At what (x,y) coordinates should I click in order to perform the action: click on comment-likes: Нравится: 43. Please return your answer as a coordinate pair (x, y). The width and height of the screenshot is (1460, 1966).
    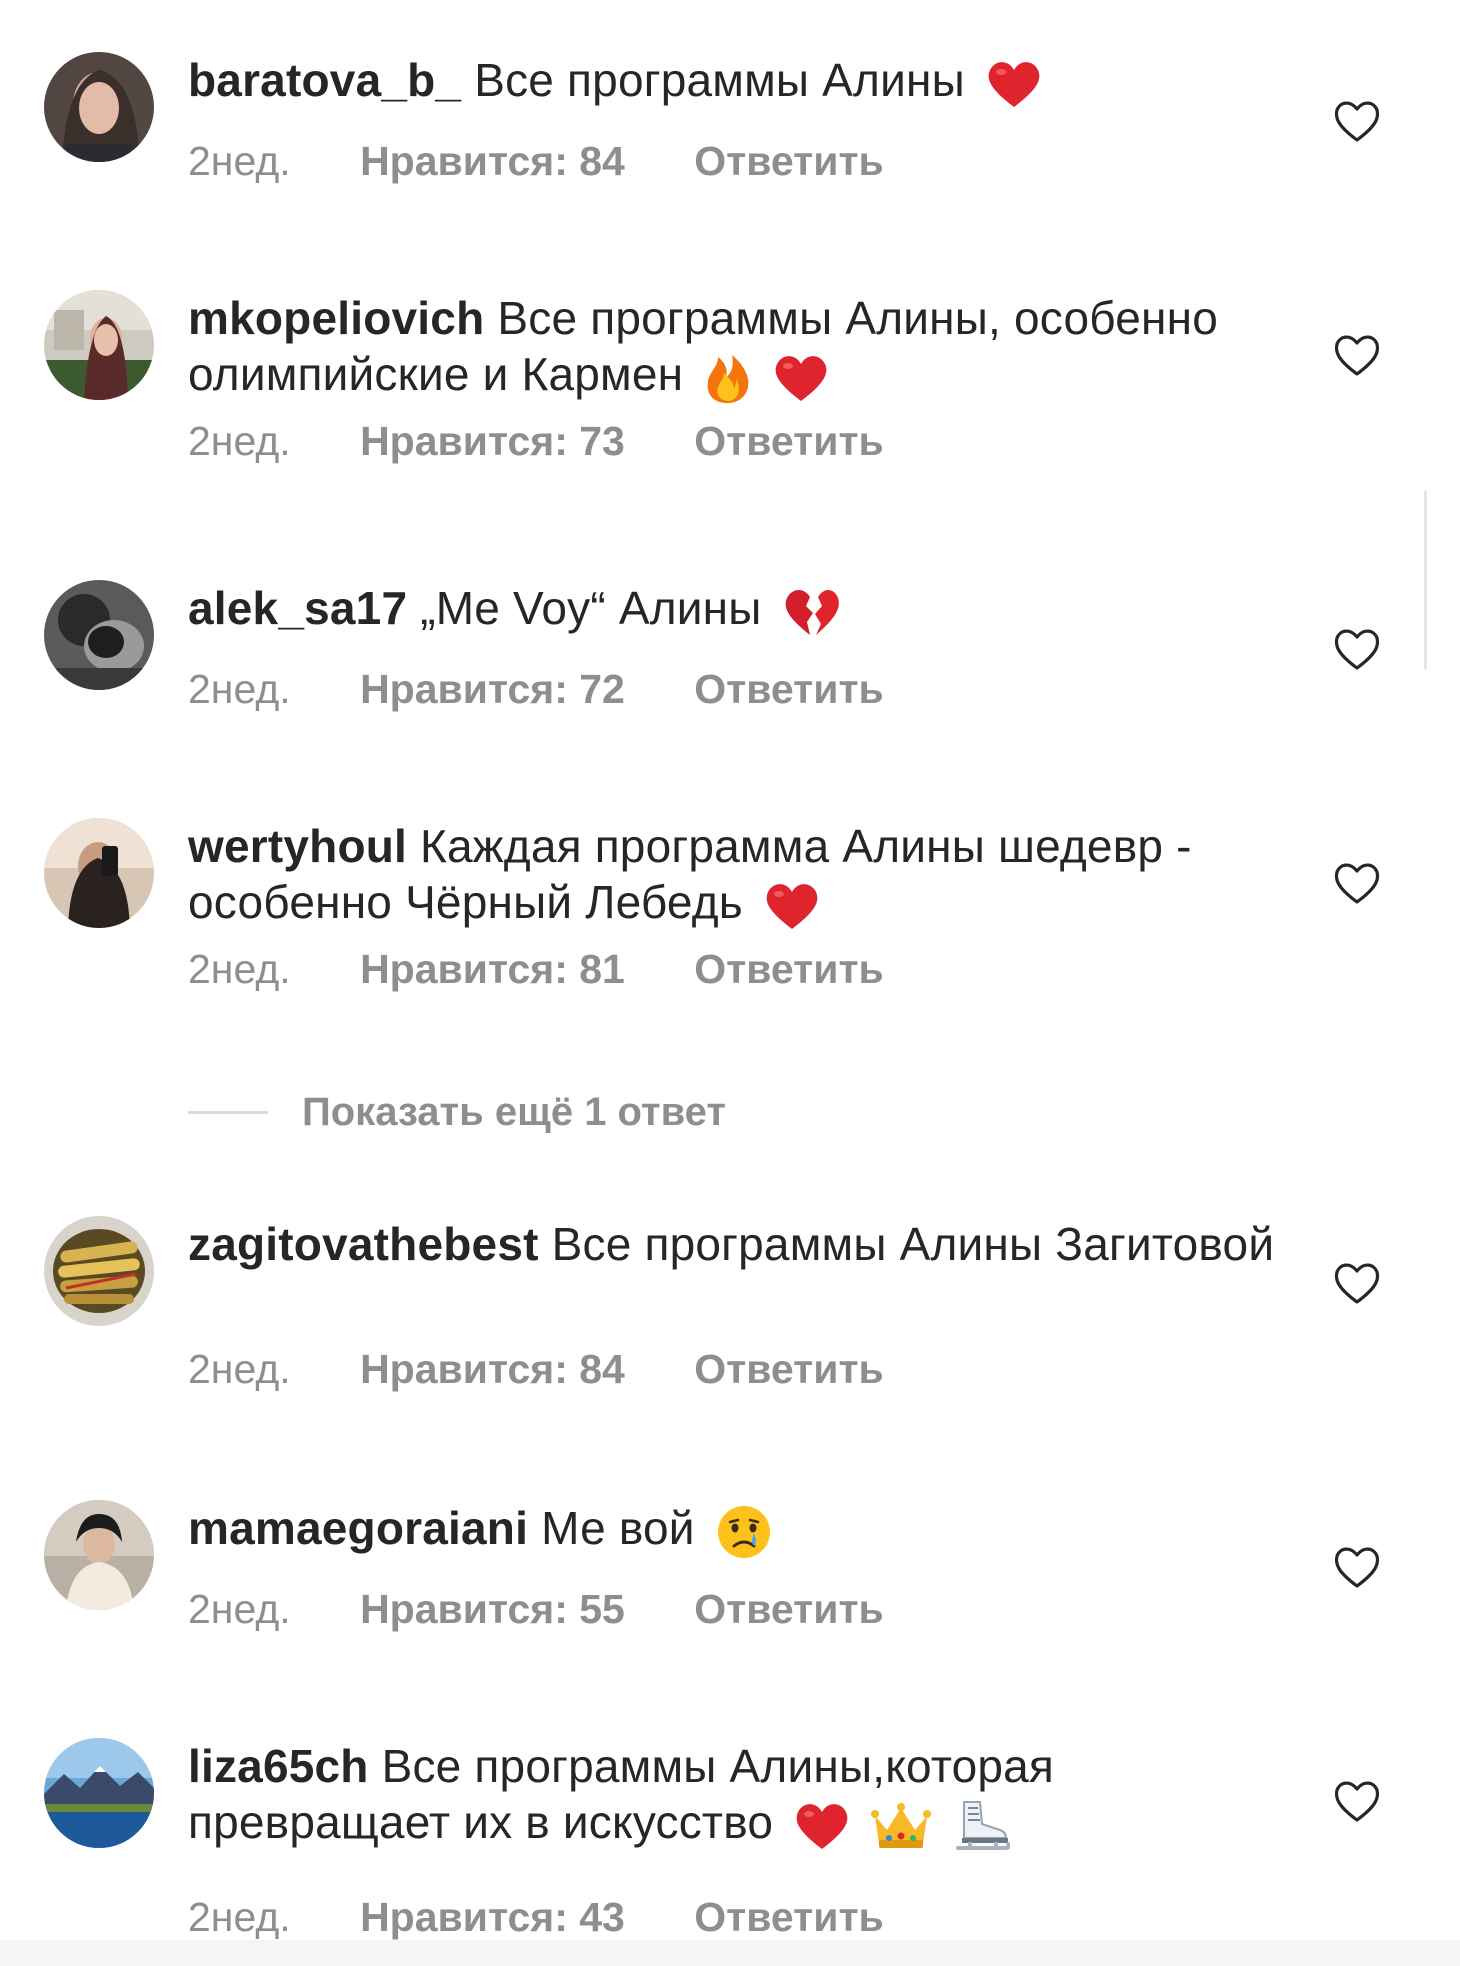
    Looking at the image, I should click on (492, 1917).